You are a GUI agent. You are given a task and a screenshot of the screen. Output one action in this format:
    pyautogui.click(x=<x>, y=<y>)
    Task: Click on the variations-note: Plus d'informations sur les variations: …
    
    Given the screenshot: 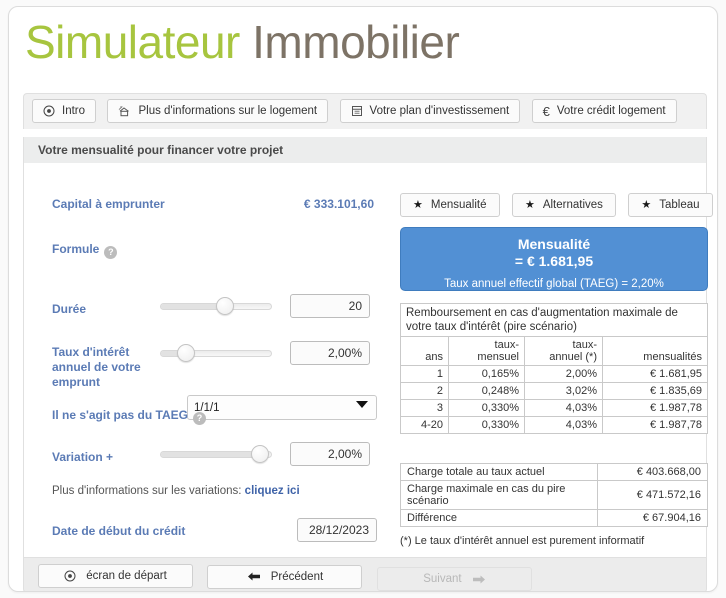 What is the action you would take?
    pyautogui.click(x=176, y=491)
    